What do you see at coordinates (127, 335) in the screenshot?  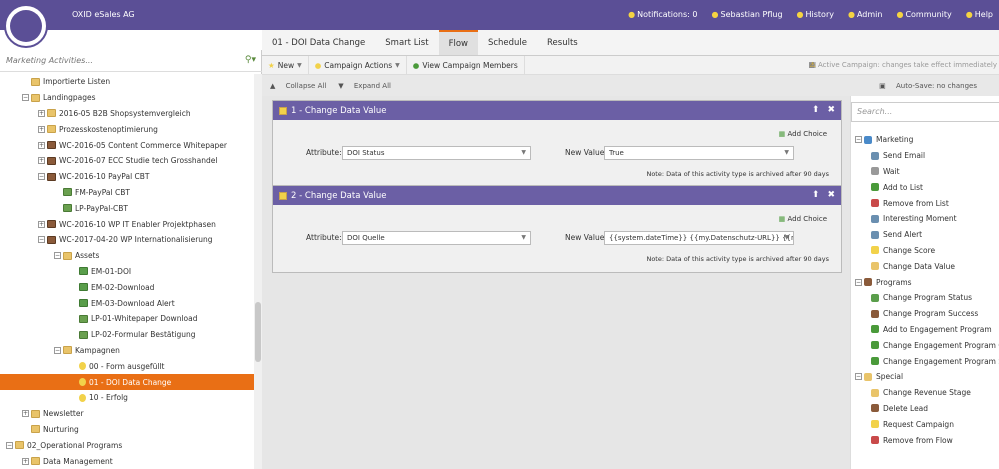 I see `tree-item: LP-02-Formular Bestätigung` at bounding box center [127, 335].